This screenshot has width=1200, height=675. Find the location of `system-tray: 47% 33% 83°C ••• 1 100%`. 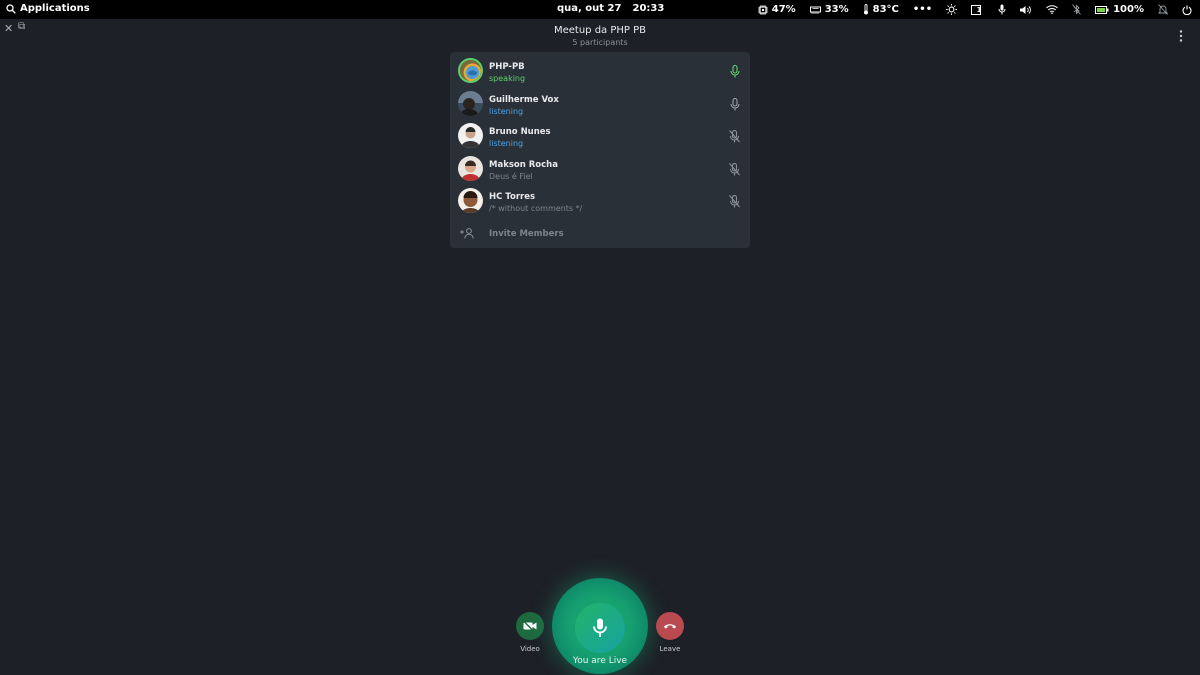

system-tray: 47% 33% 83°C ••• 1 100% is located at coordinates (968, 9).